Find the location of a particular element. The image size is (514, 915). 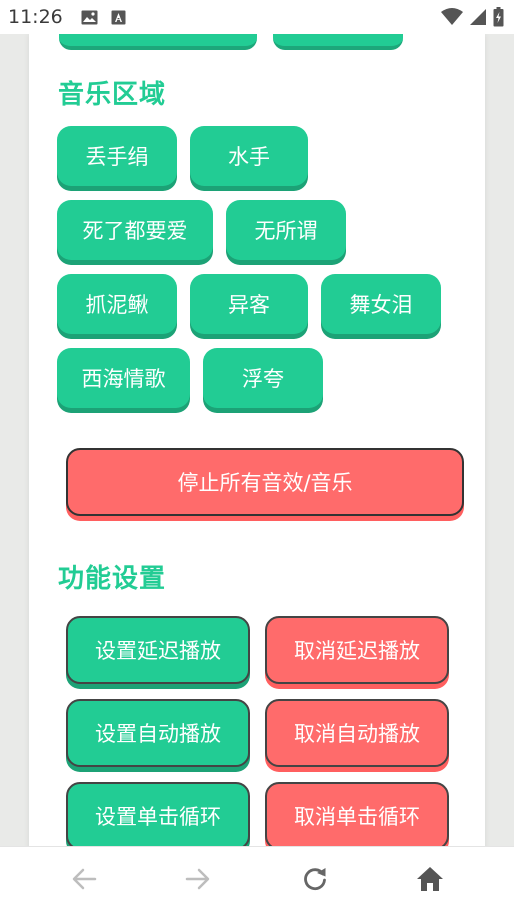

cancel-delay-button: 取消延迟播放 is located at coordinates (357, 650).